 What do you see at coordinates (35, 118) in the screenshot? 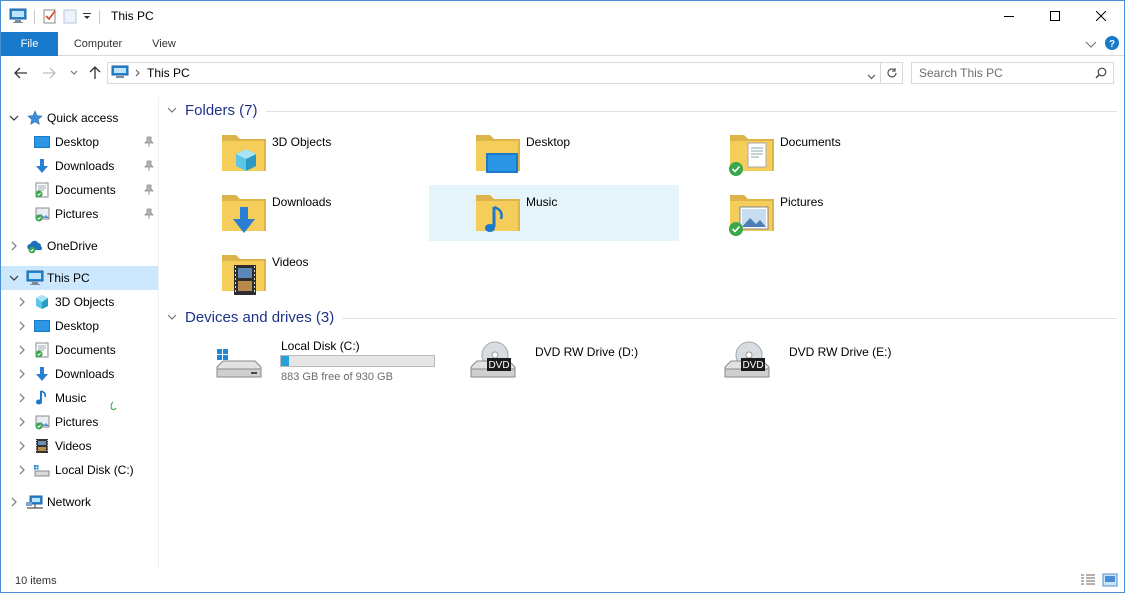
I see `star-icon` at bounding box center [35, 118].